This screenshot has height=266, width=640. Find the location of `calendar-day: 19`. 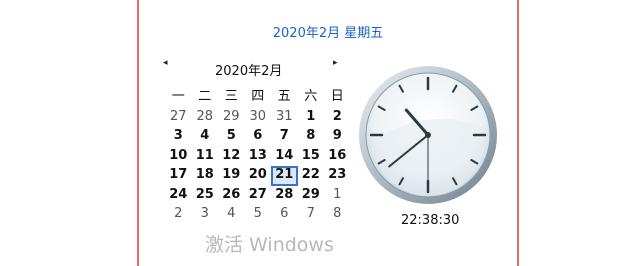

calendar-day: 19 is located at coordinates (231, 176).